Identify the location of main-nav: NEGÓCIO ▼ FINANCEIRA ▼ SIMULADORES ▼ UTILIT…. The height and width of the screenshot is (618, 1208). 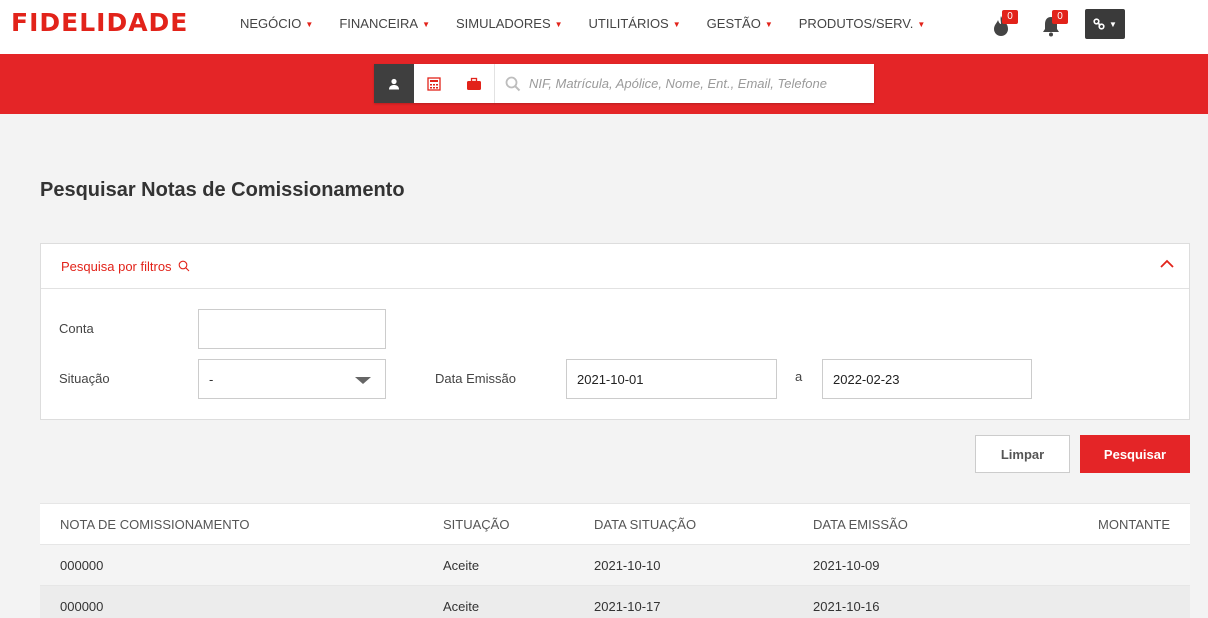
(595, 23).